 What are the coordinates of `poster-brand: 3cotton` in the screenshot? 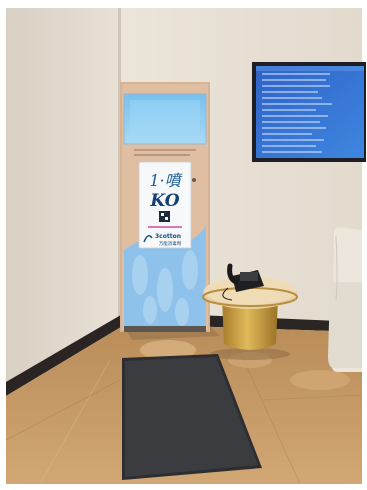 It's located at (168, 236).